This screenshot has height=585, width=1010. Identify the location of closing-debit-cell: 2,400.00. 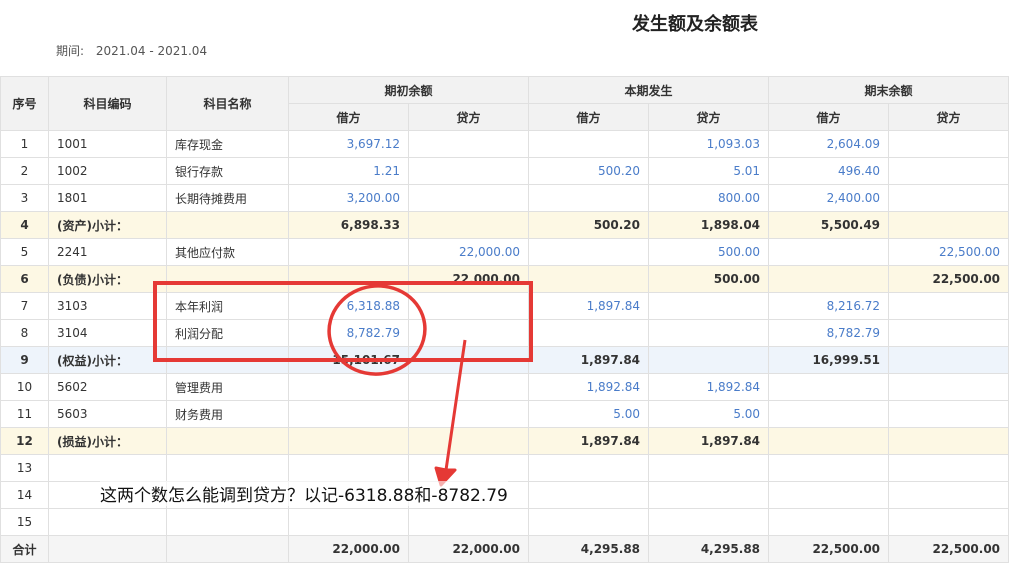
(829, 198).